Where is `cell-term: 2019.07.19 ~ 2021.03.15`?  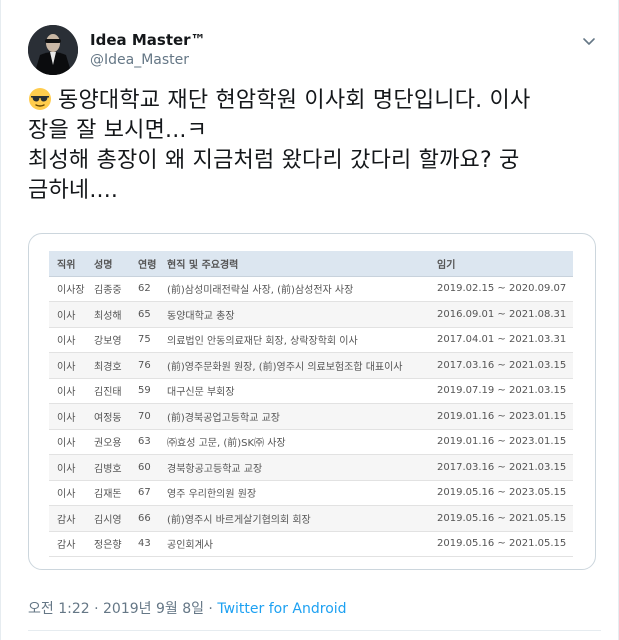 cell-term: 2019.07.19 ~ 2021.03.15 is located at coordinates (505, 391).